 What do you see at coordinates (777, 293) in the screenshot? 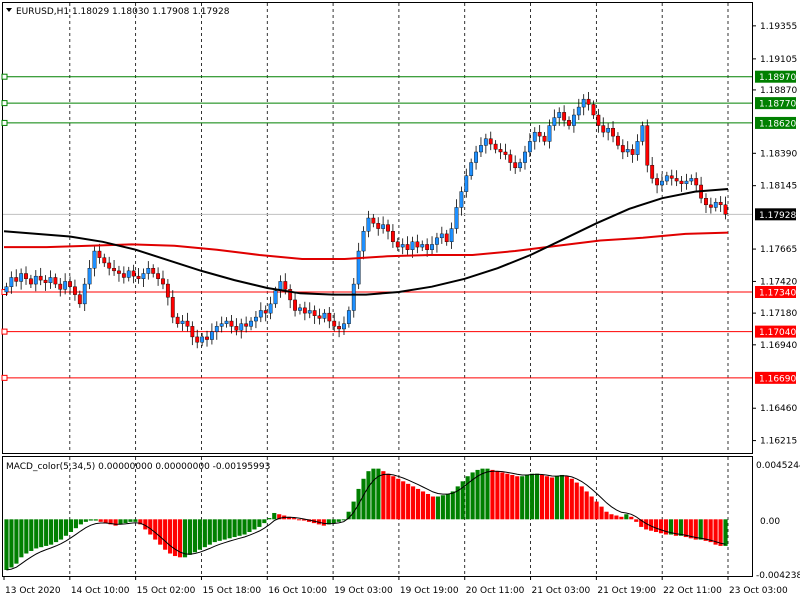
I see `level-tag-label: 1.17340` at bounding box center [777, 293].